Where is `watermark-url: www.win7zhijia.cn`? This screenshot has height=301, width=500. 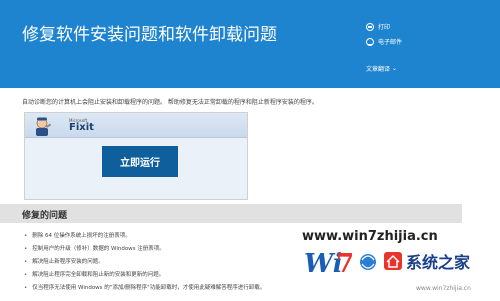 watermark-url: www.win7zhijia.cn is located at coordinates (370, 236).